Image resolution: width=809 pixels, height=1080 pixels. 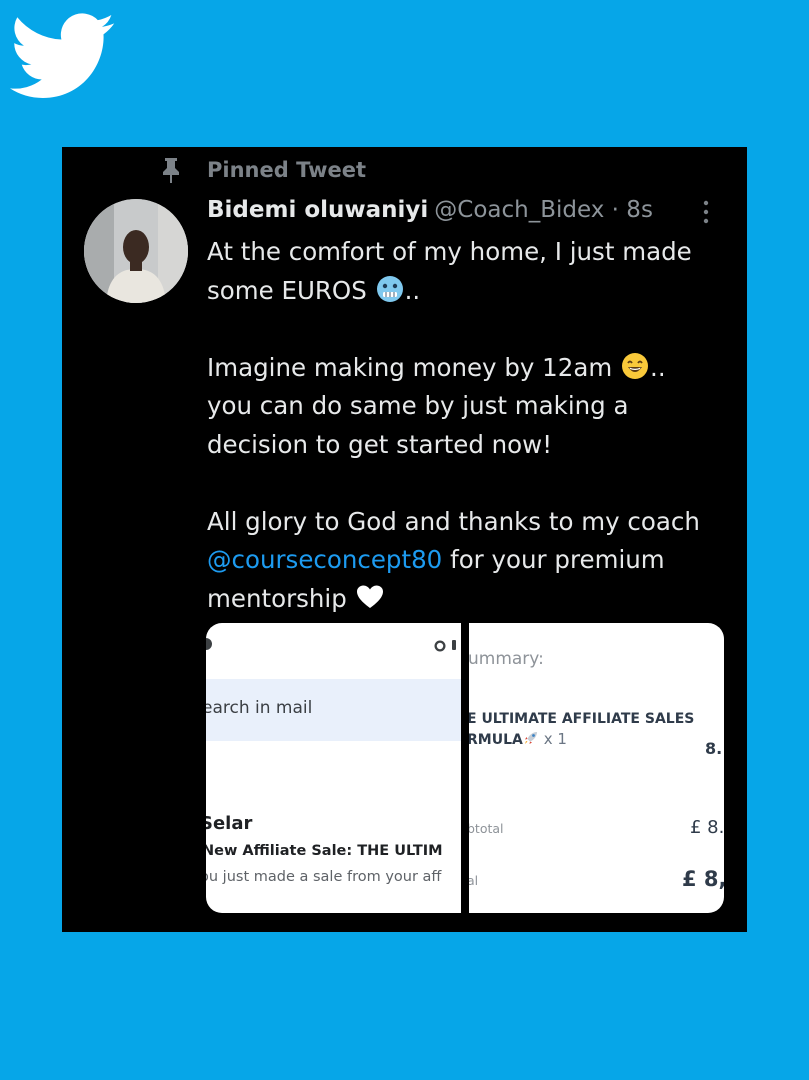 What do you see at coordinates (324, 851) in the screenshot?
I see `email-subject: New Affiliate Sale: THE ULTIM` at bounding box center [324, 851].